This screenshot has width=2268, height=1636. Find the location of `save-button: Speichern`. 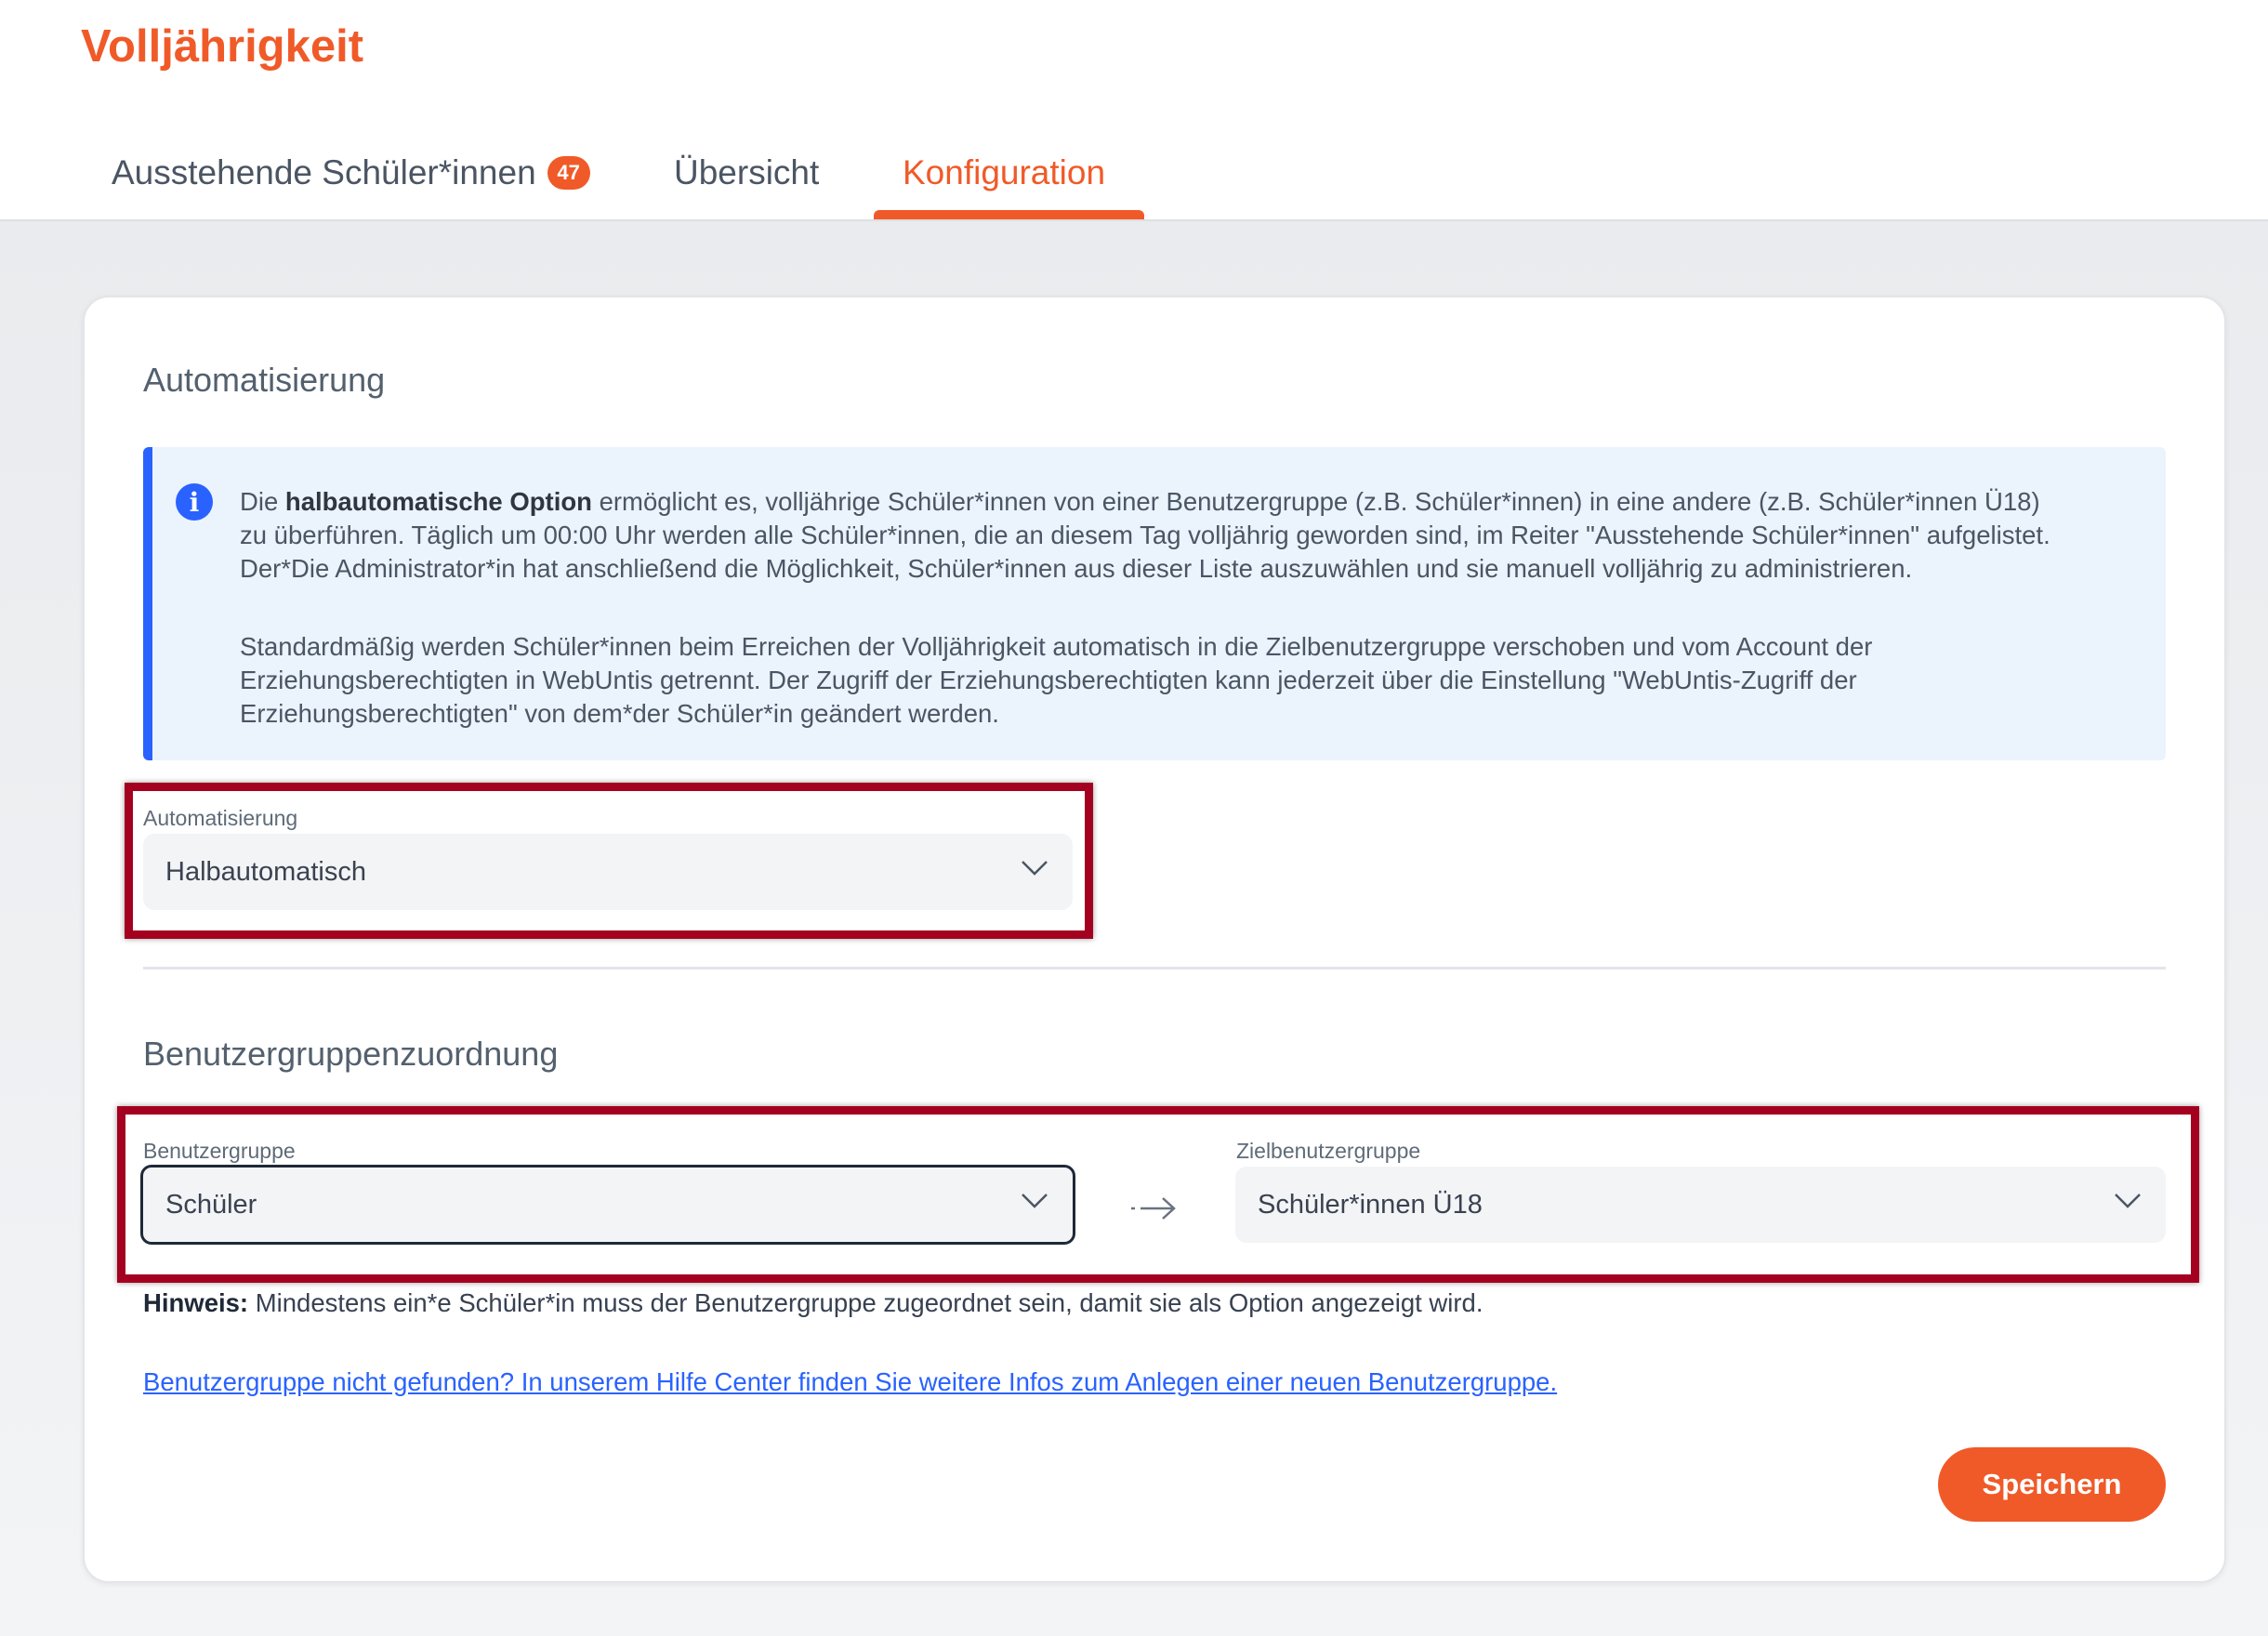

save-button: Speichern is located at coordinates (2052, 1485).